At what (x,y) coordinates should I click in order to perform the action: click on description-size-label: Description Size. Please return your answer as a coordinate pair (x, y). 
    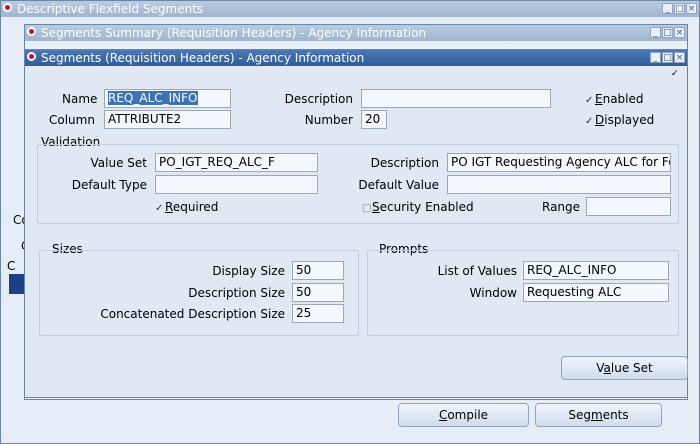
    Looking at the image, I should click on (236, 293).